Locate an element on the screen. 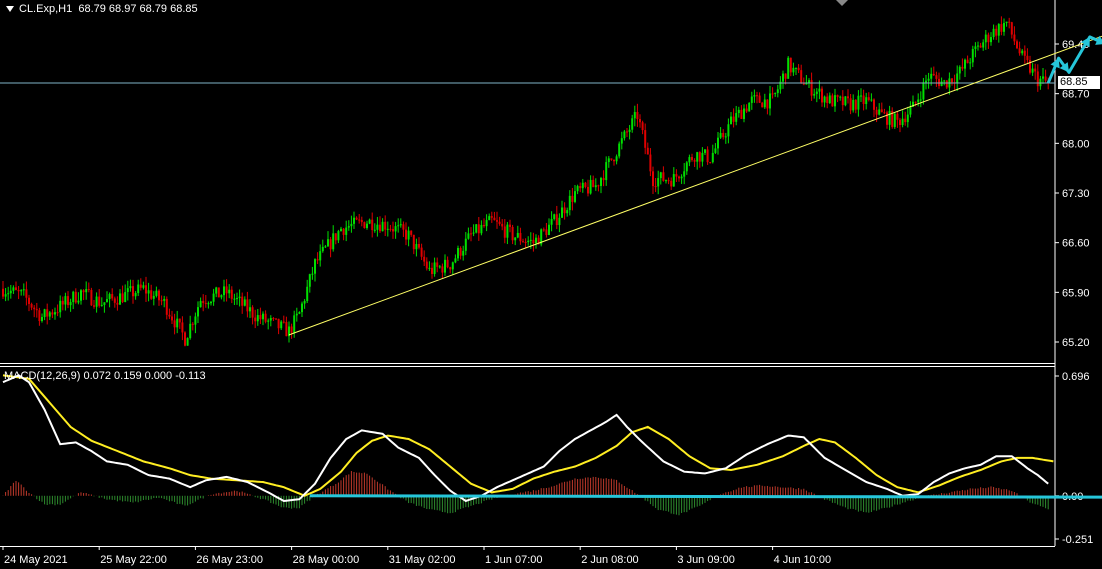 The image size is (1102, 569). time-tick-label: 4 Jun 10:00 is located at coordinates (803, 560).